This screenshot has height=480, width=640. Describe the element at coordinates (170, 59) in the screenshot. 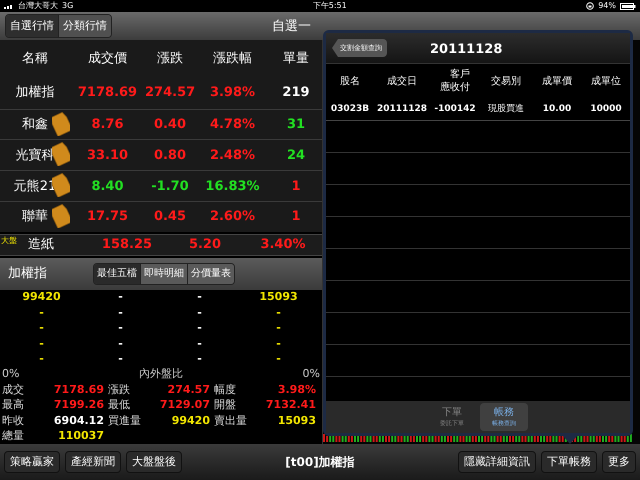

I see `column-header: 漲跌` at that location.